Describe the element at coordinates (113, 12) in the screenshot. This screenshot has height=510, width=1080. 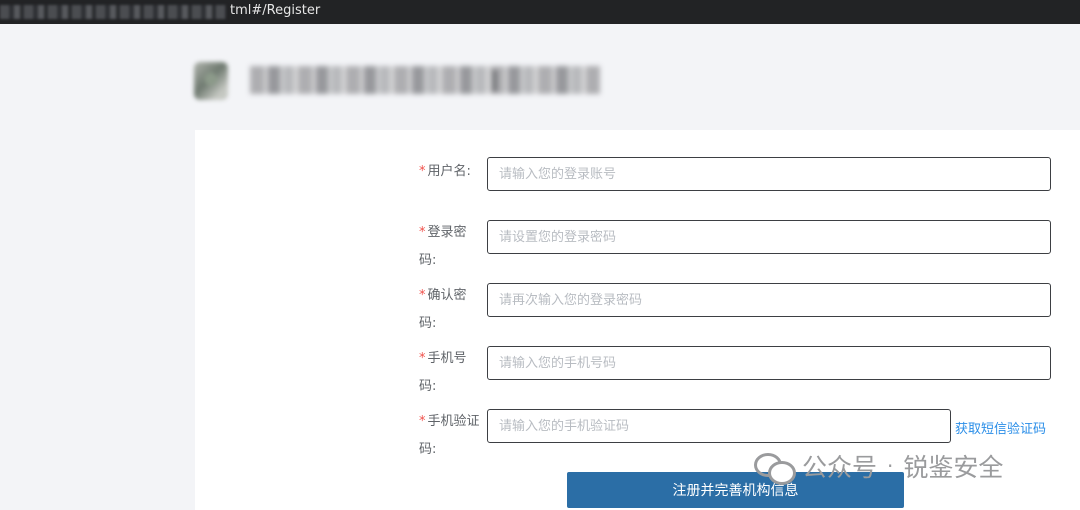
I see `redacted-url-prefix` at that location.